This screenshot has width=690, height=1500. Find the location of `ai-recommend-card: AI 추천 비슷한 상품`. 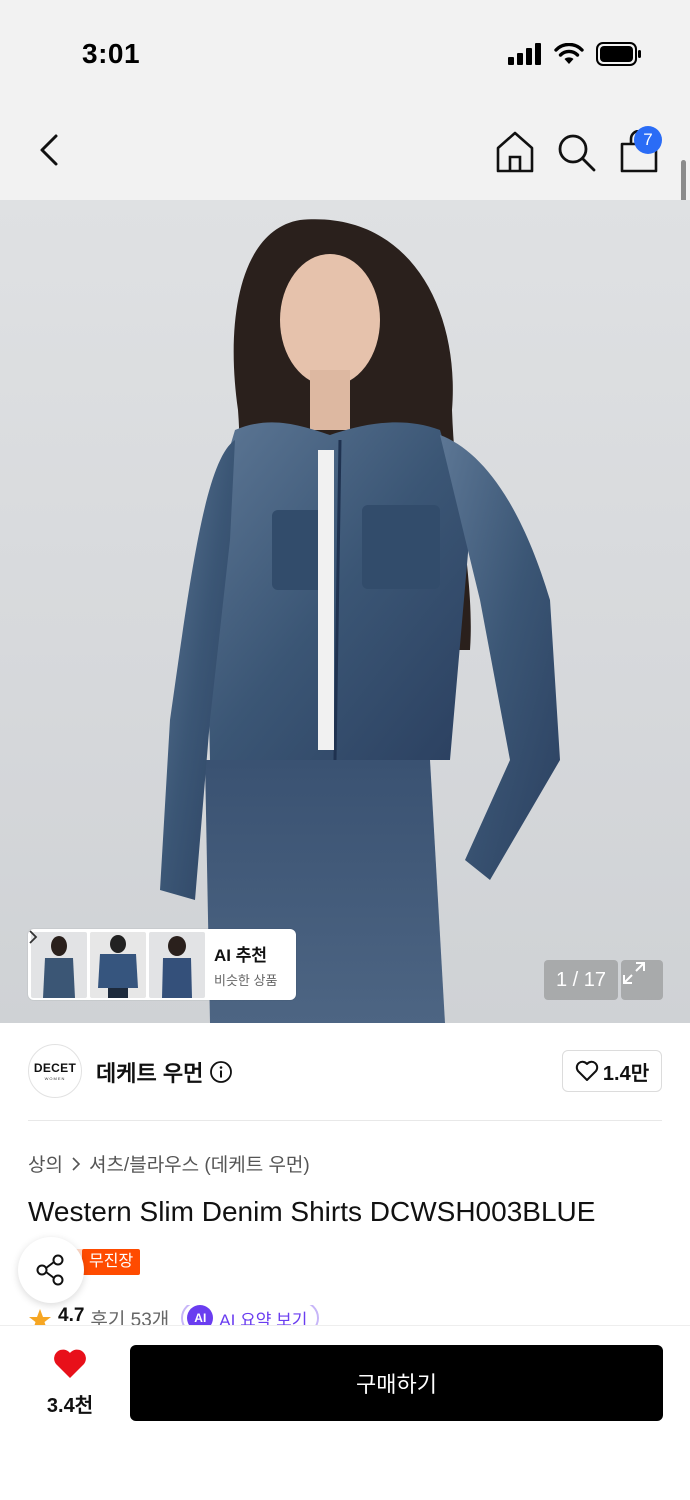

ai-recommend-card: AI 추천 비슷한 상품 is located at coordinates (162, 964).